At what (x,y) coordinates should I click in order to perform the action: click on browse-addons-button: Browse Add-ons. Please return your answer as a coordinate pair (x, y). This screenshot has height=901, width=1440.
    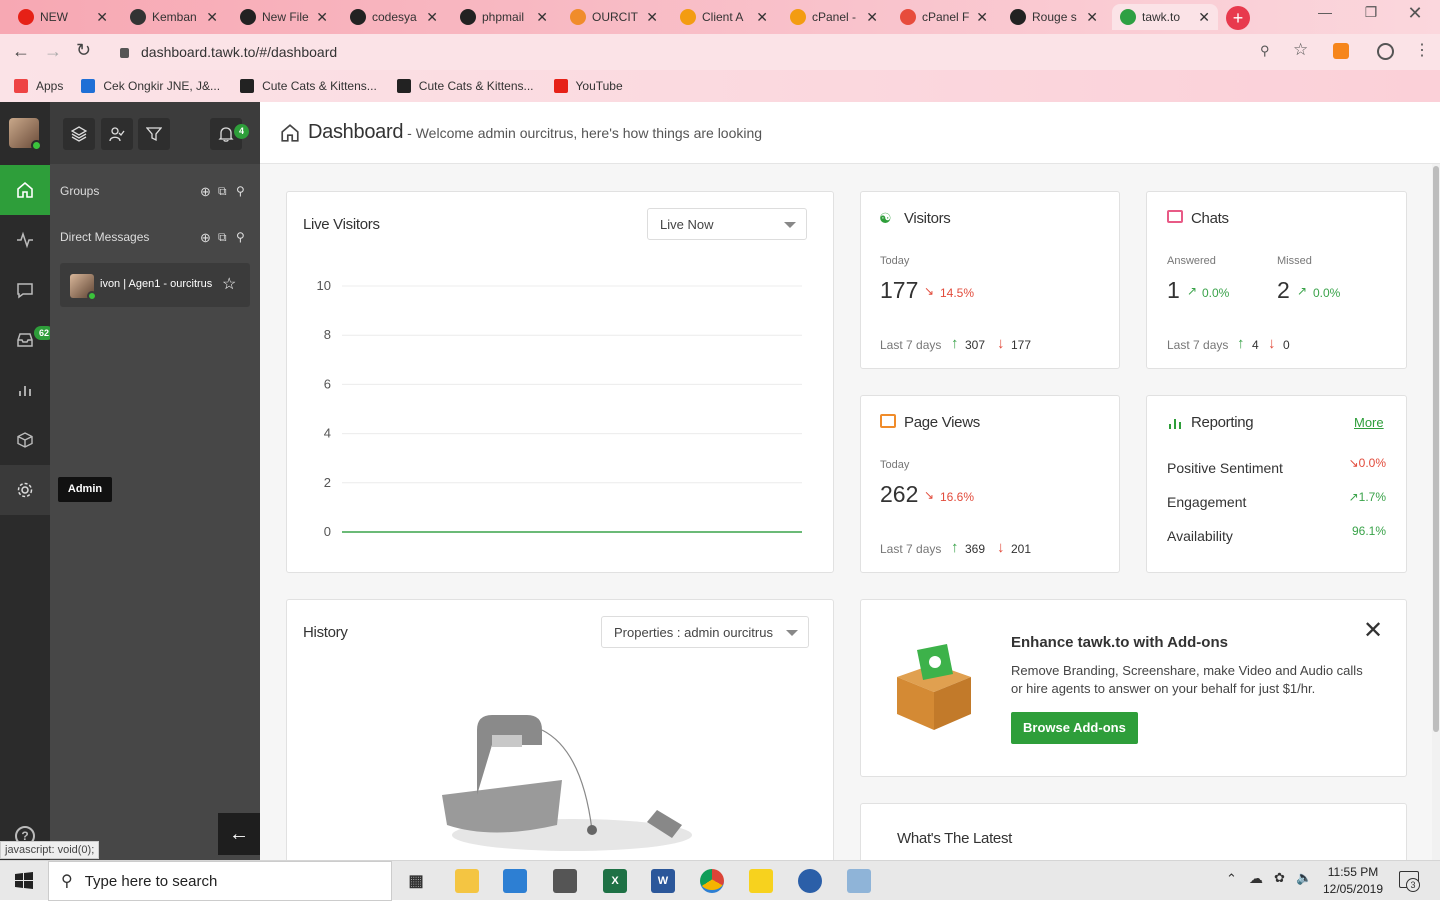
    Looking at the image, I should click on (1074, 728).